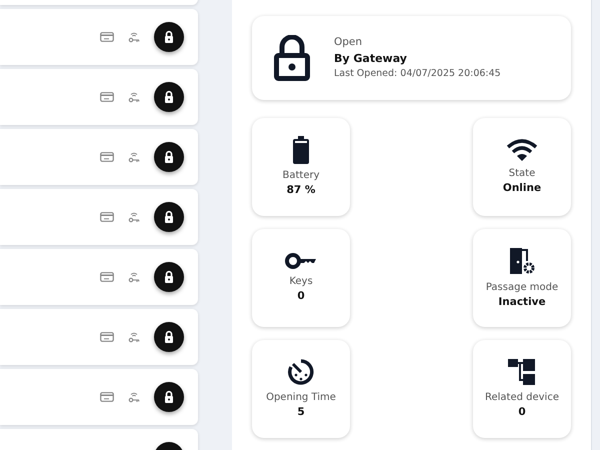 The image size is (600, 450). Describe the element at coordinates (521, 397) in the screenshot. I see `tile-label: Related device` at that location.